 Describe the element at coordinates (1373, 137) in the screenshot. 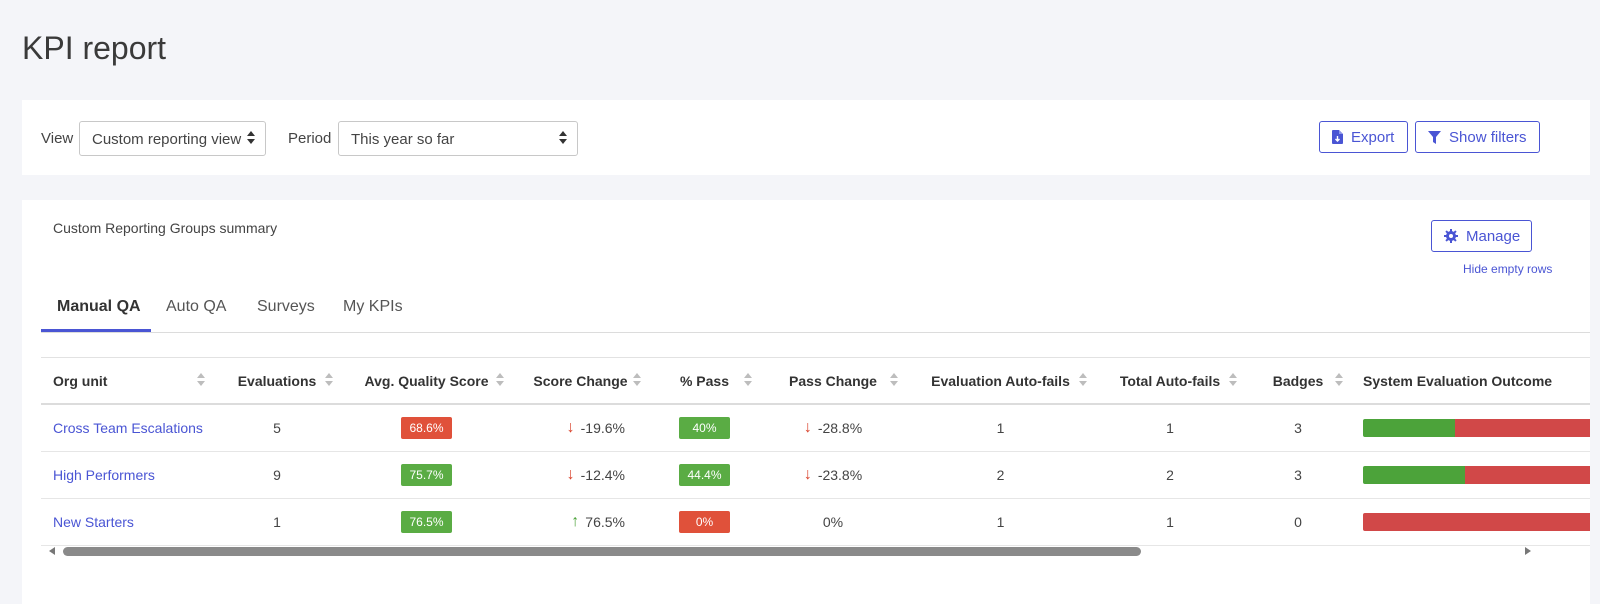

I see `export-label: Export` at that location.